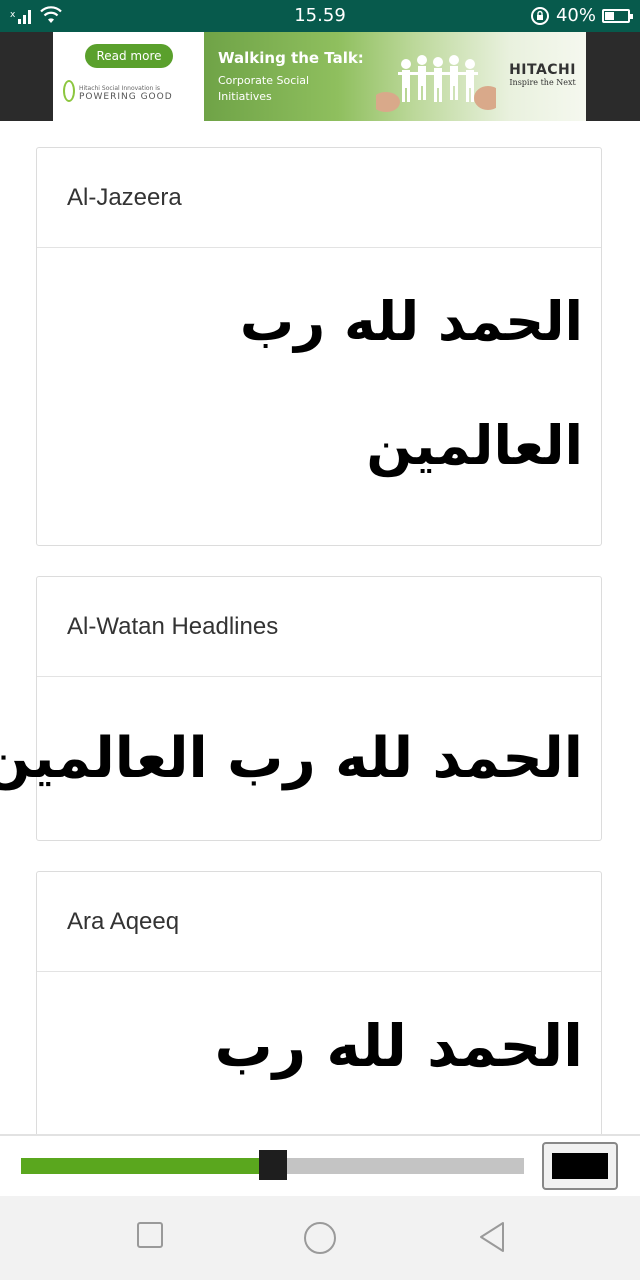  I want to click on system-nav-bar, so click(320, 1238).